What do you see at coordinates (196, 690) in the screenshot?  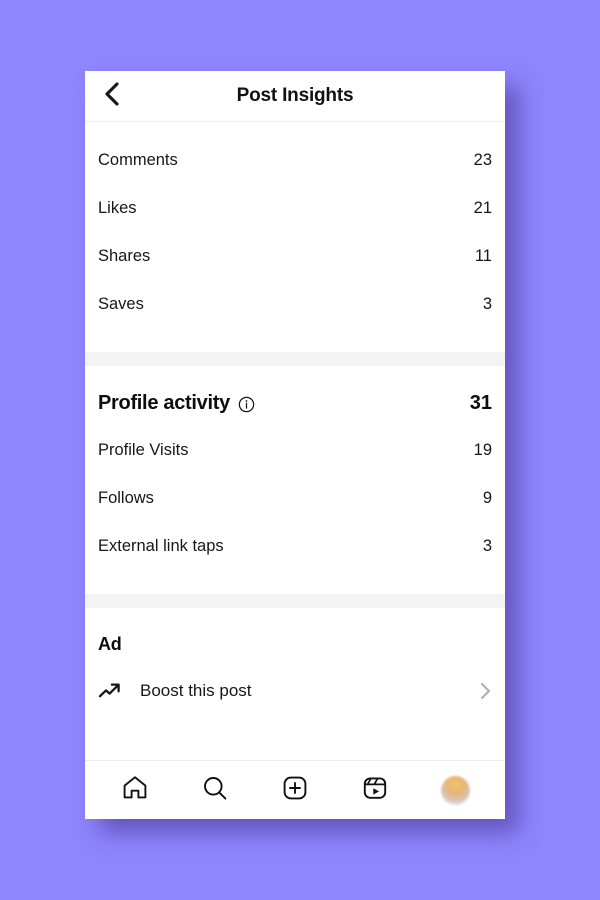 I see `boost-label: Boost this post` at bounding box center [196, 690].